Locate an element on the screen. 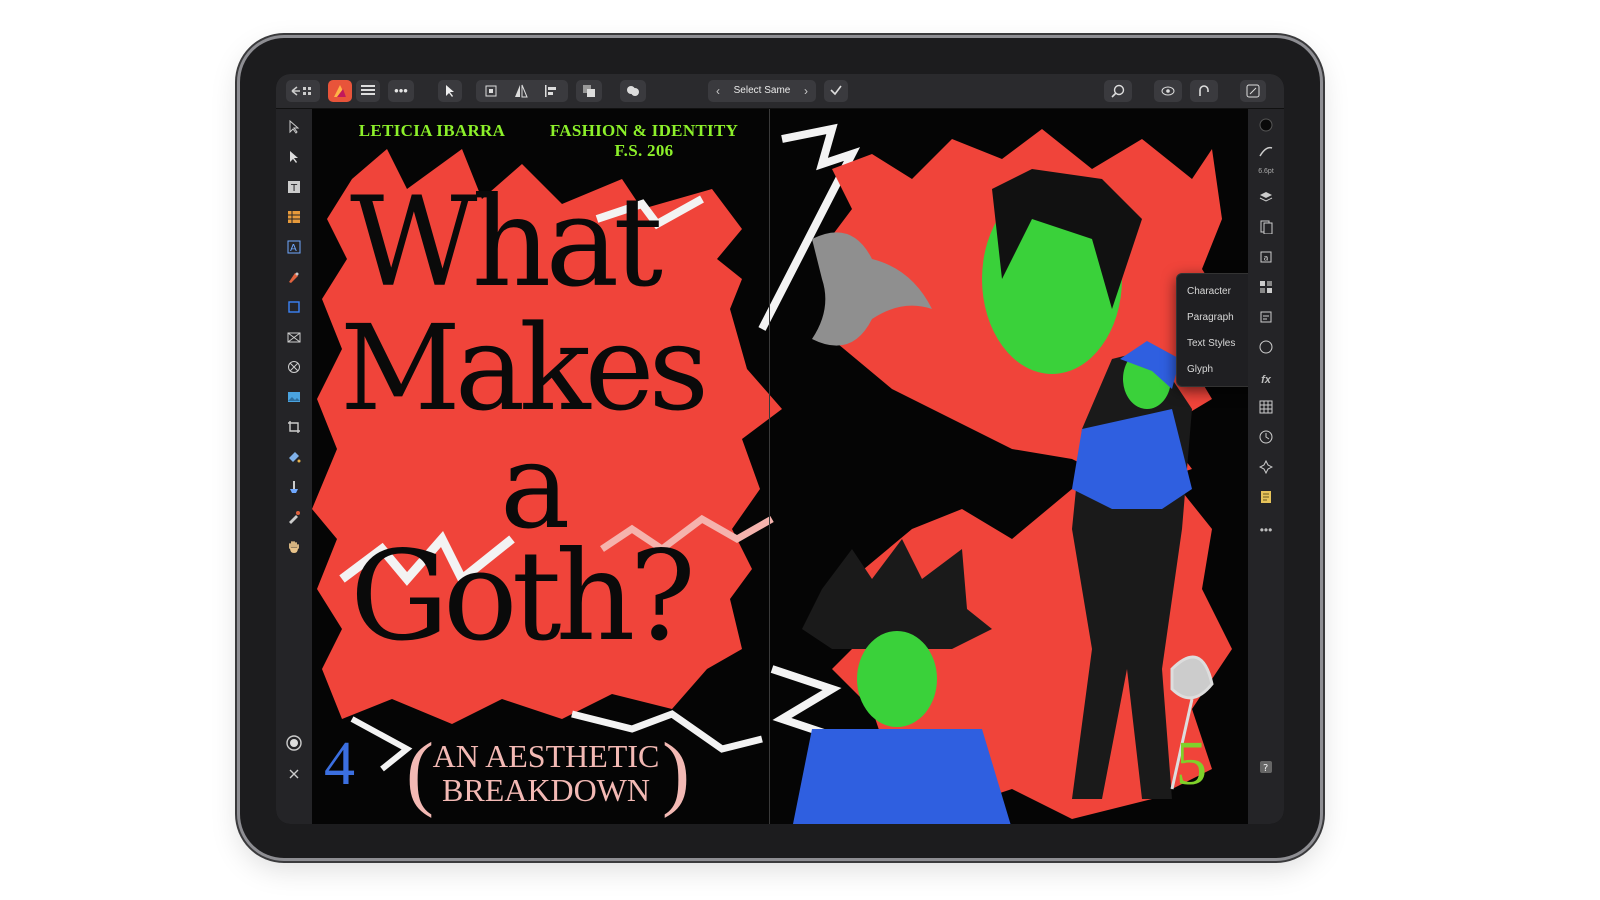 Image resolution: width=1600 pixels, height=900 pixels. app-logo-button is located at coordinates (340, 91).